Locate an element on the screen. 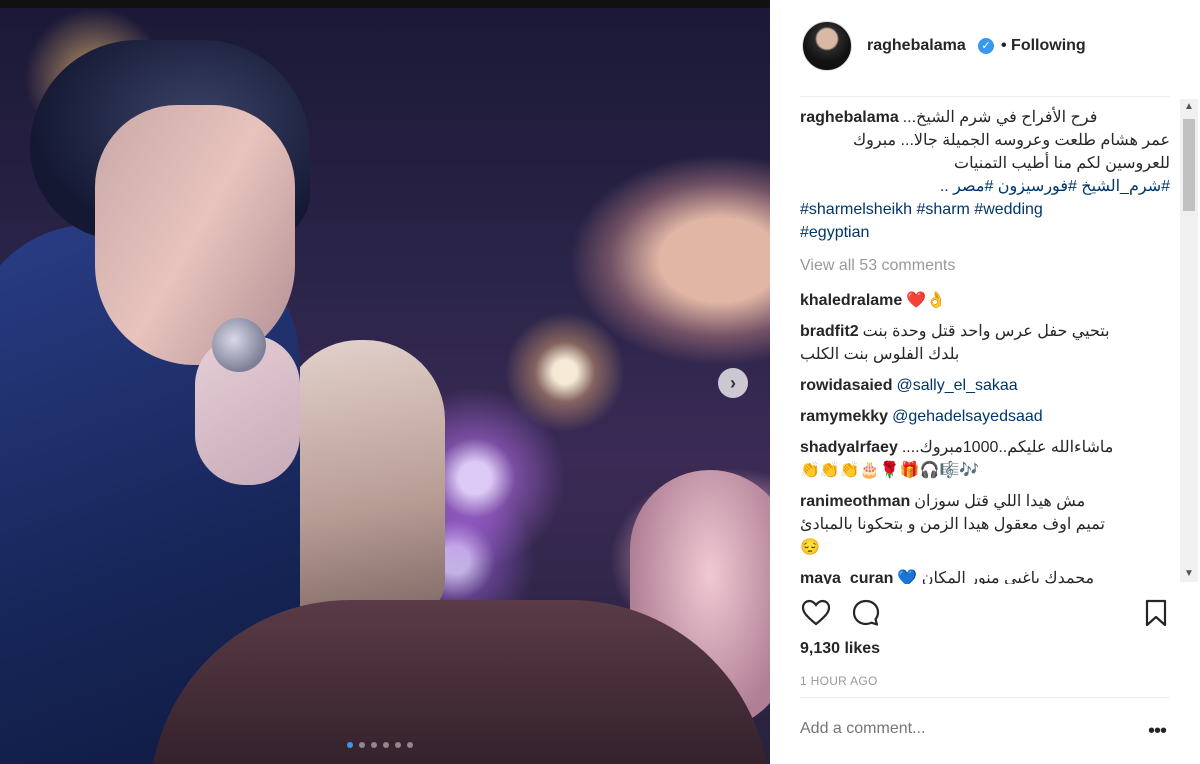  carousel-dots is located at coordinates (380, 745).